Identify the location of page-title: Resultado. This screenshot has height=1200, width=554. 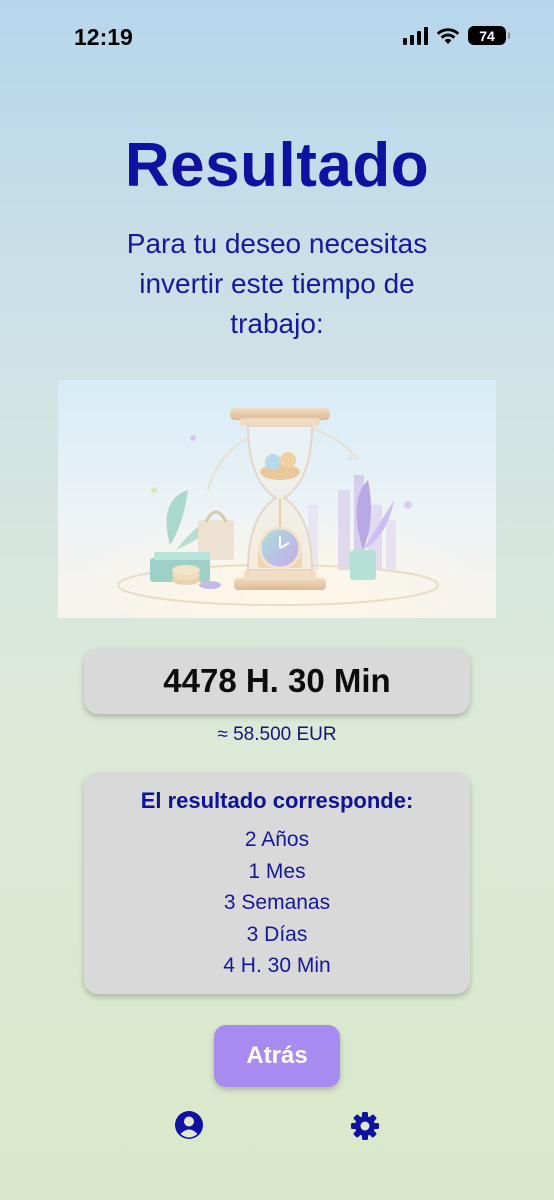
(277, 165).